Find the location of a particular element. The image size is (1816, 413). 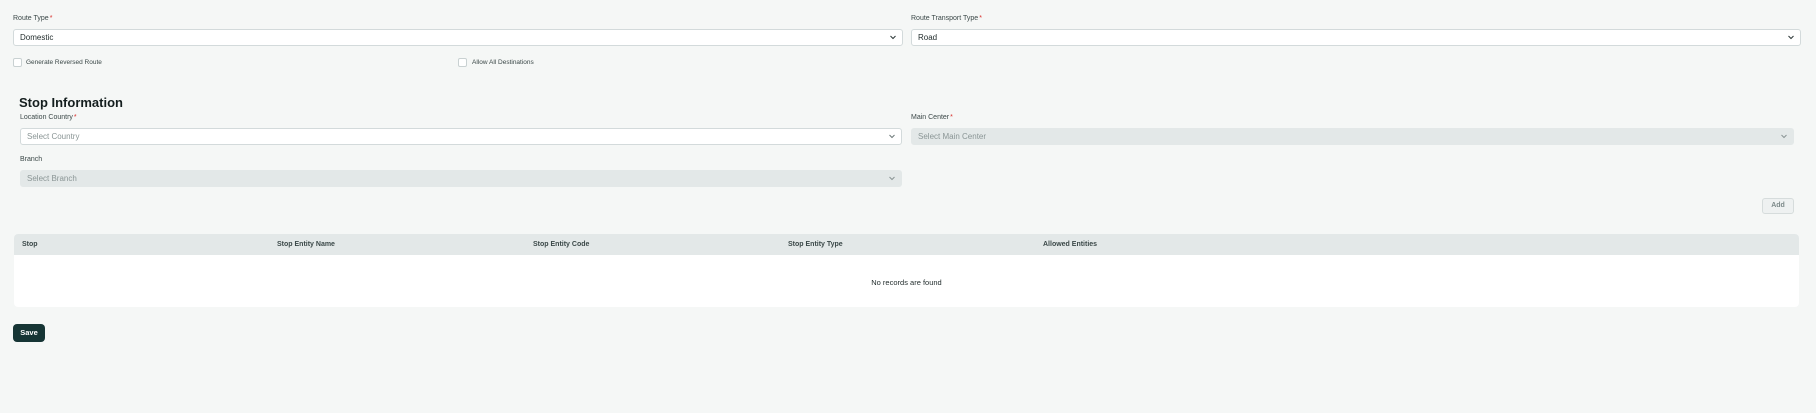

location-country-select: Select Country is located at coordinates (461, 136).